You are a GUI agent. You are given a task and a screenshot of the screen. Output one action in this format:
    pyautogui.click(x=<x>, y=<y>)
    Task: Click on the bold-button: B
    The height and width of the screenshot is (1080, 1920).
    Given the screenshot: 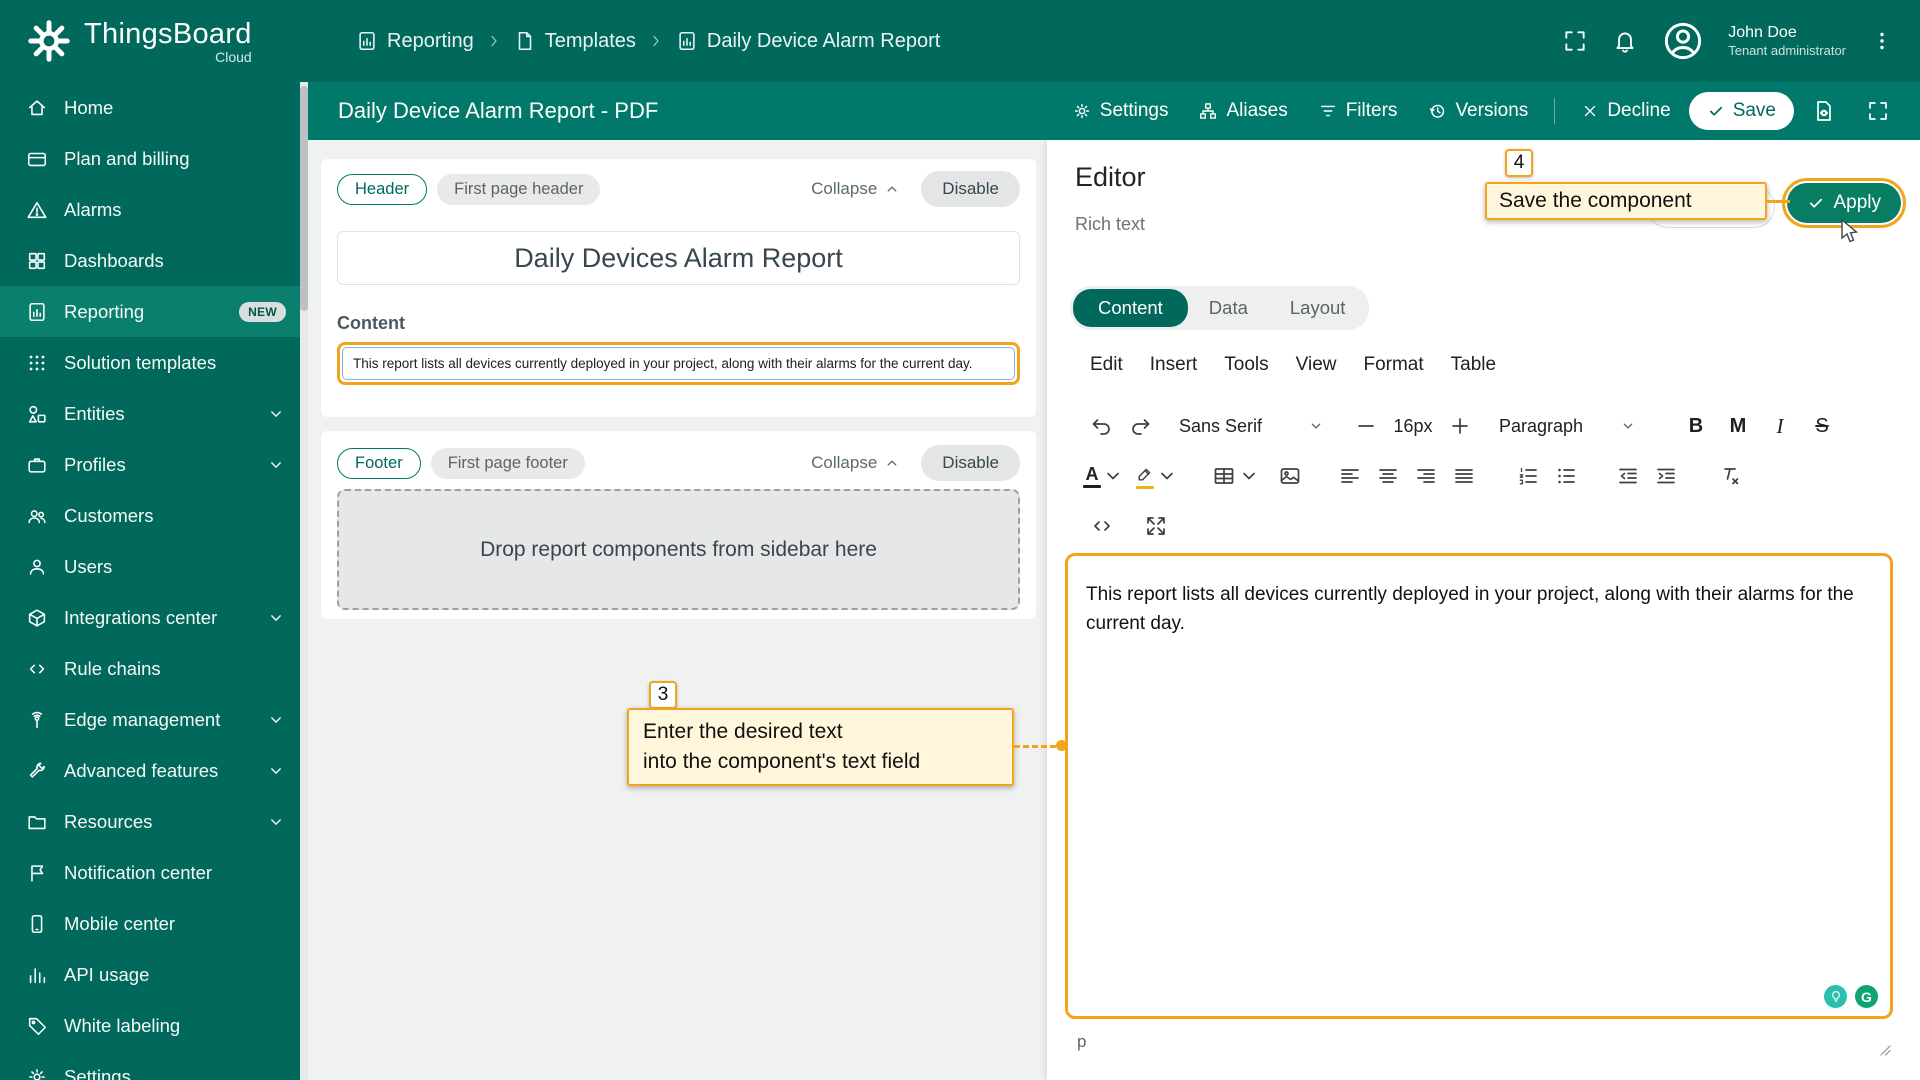 What is the action you would take?
    pyautogui.click(x=1696, y=426)
    